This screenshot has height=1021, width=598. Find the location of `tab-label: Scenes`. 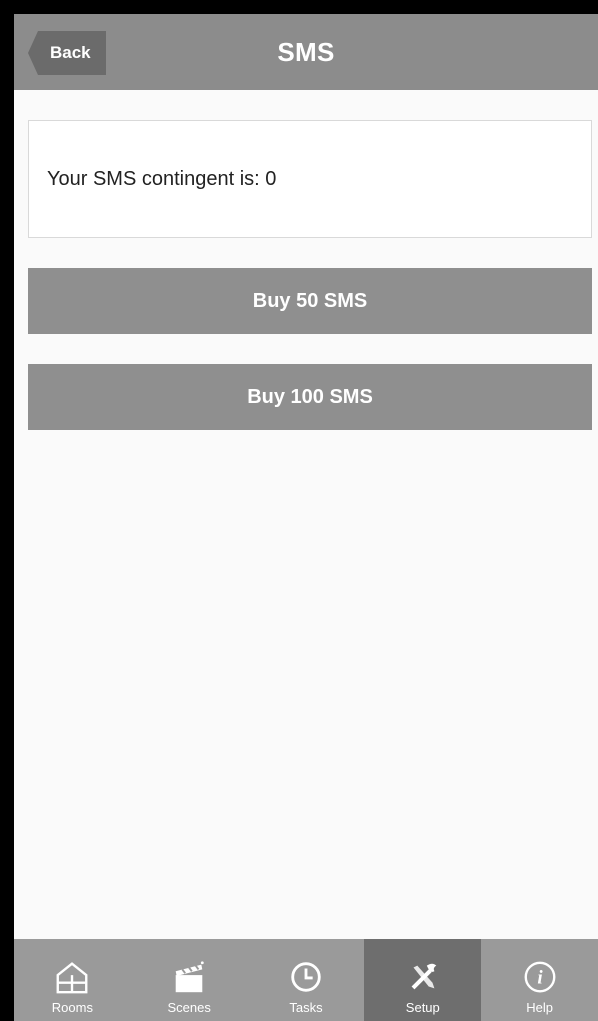

tab-label: Scenes is located at coordinates (189, 1007).